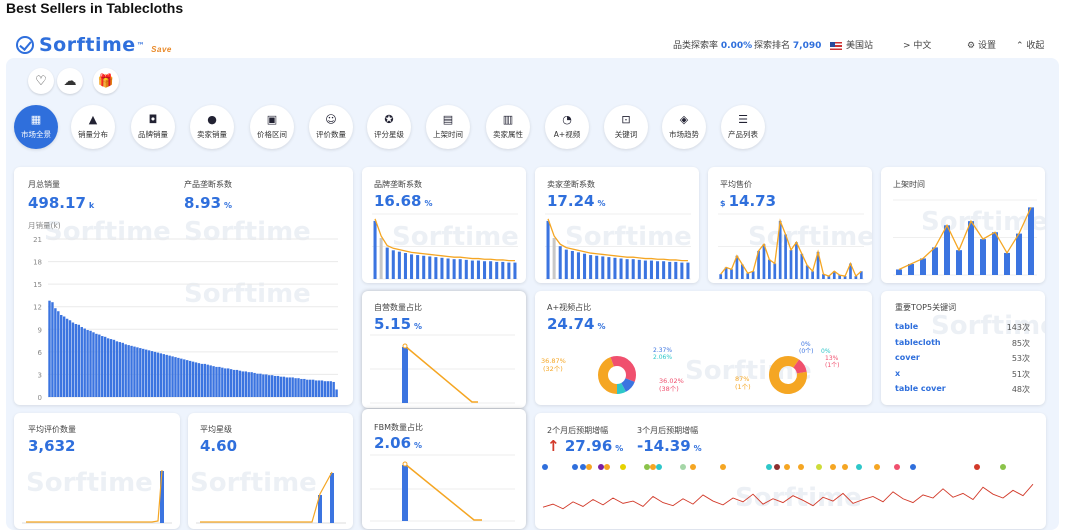  Describe the element at coordinates (962, 374) in the screenshot. I see `keyword-row: x 51次` at that location.